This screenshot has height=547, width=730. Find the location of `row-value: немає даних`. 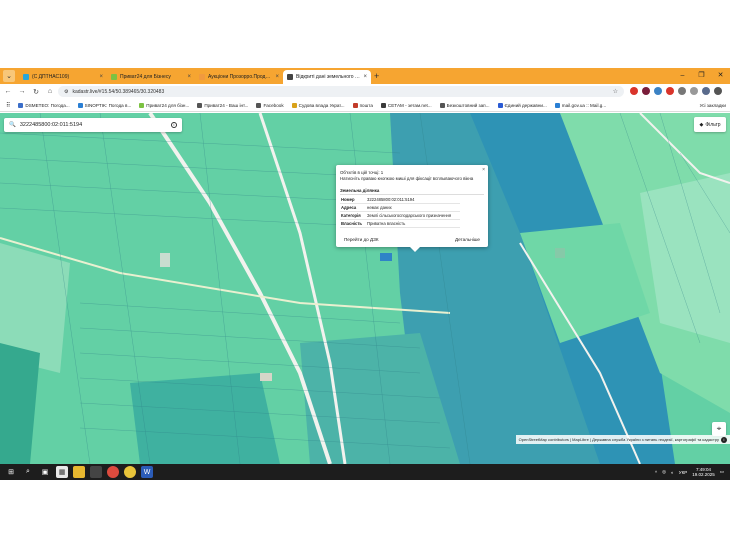

row-value: немає даних is located at coordinates (413, 207).